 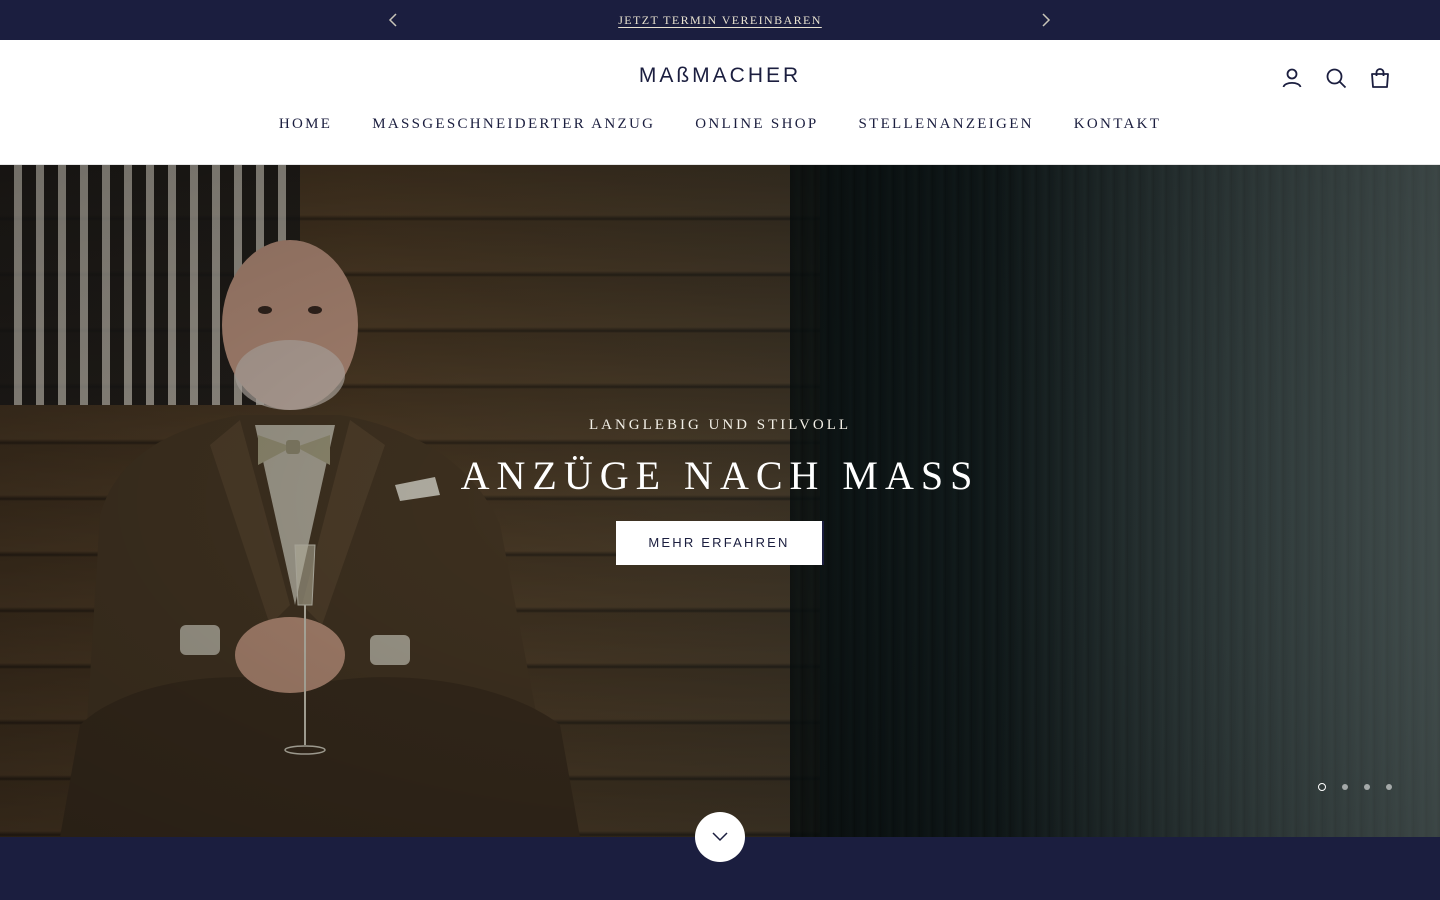 What do you see at coordinates (1355, 787) in the screenshot?
I see `slideshow-pagination` at bounding box center [1355, 787].